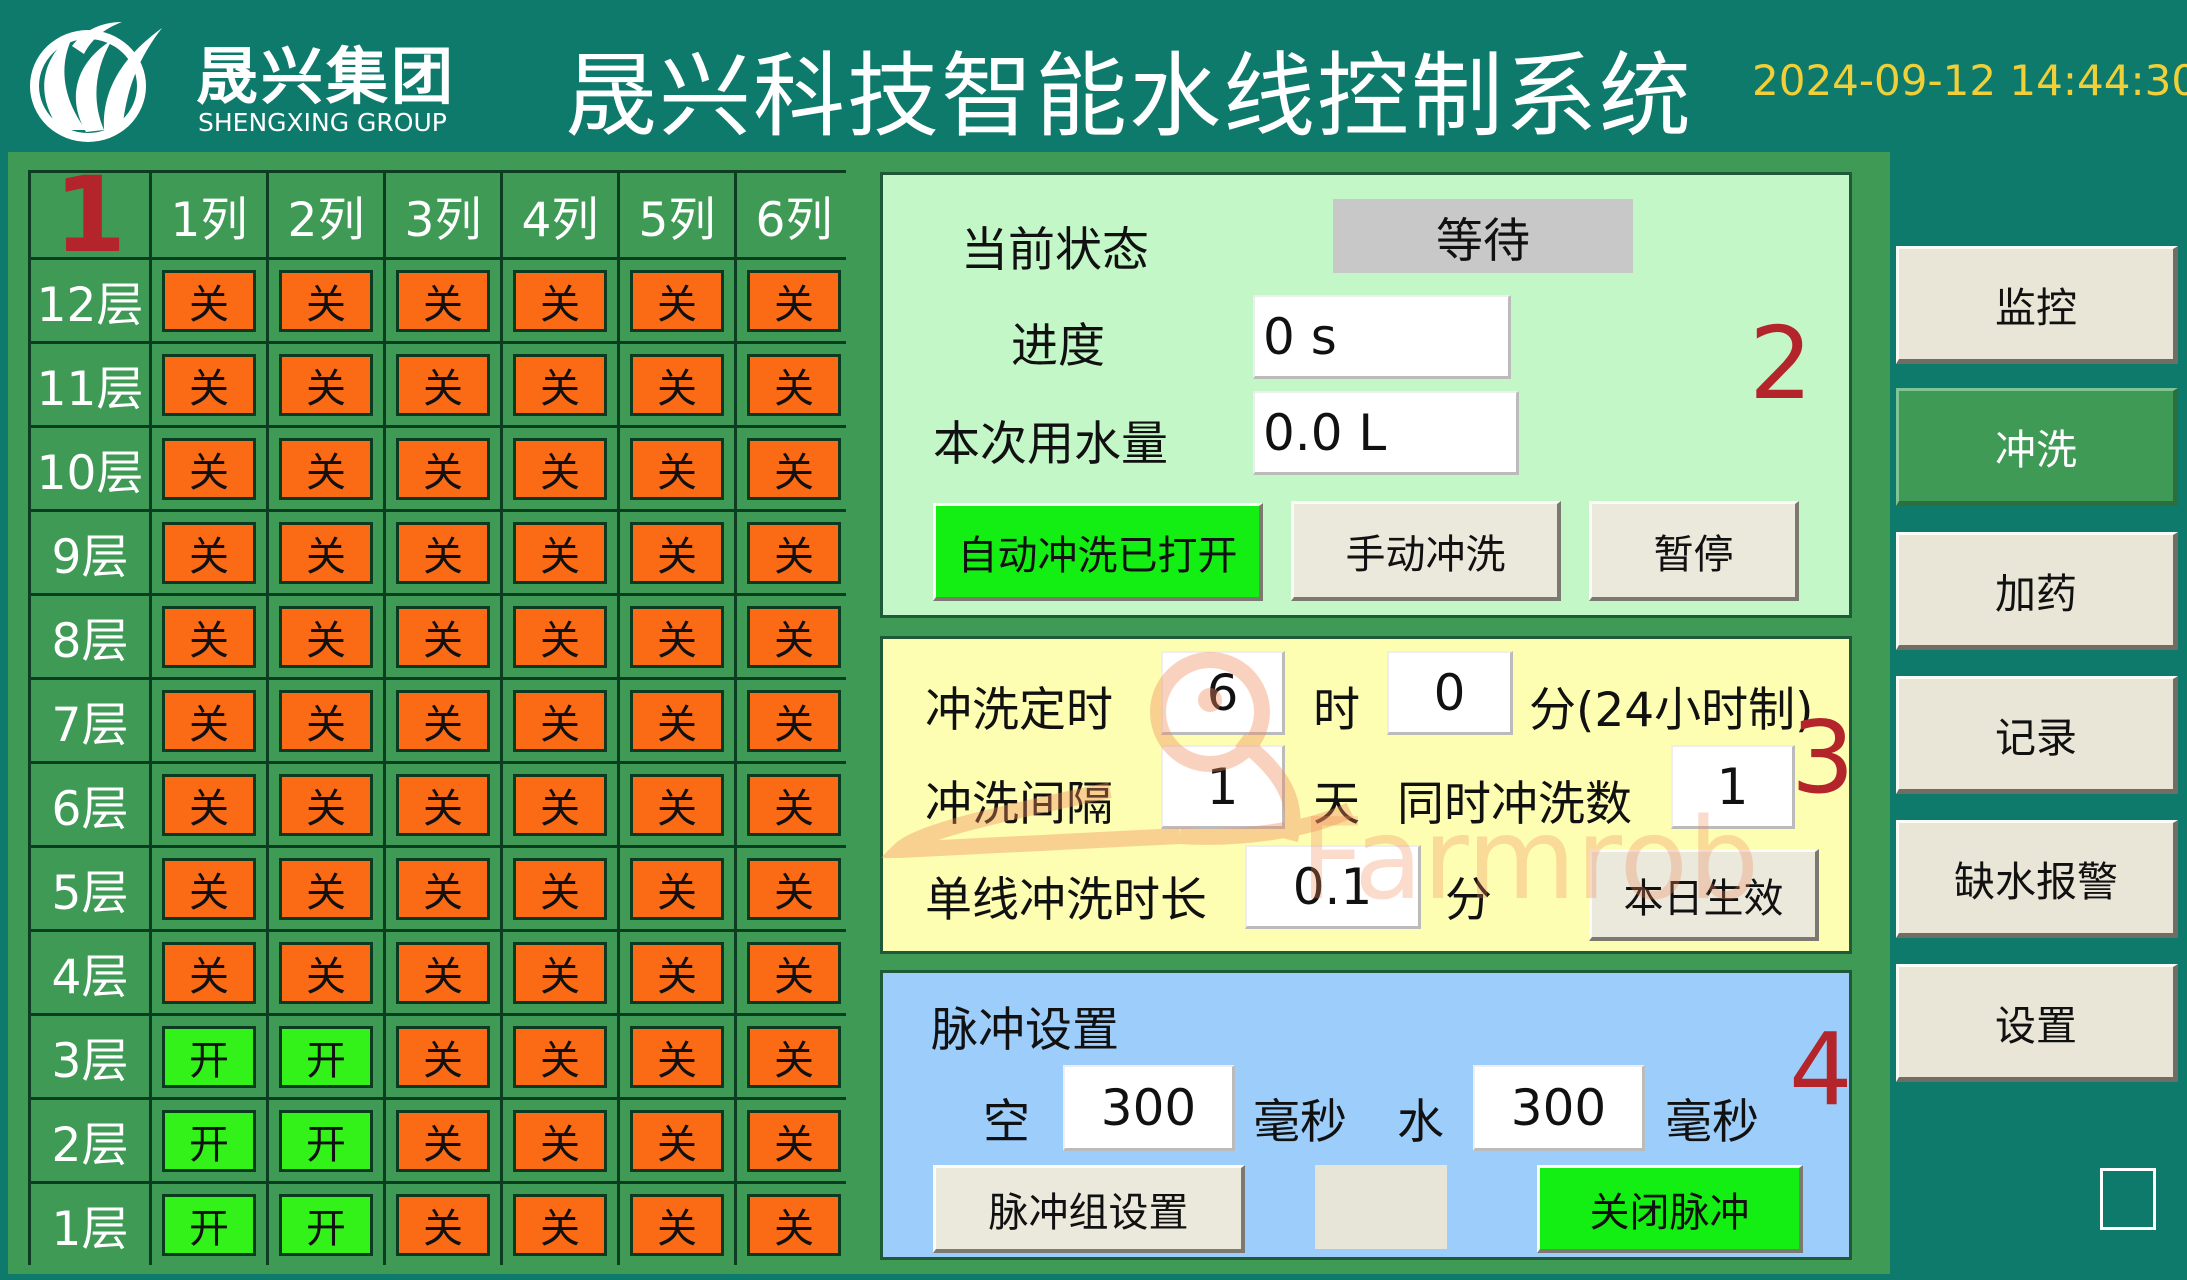 The image size is (2187, 1280). What do you see at coordinates (2037, 305) in the screenshot?
I see `nav-monitor-button: 监控` at bounding box center [2037, 305].